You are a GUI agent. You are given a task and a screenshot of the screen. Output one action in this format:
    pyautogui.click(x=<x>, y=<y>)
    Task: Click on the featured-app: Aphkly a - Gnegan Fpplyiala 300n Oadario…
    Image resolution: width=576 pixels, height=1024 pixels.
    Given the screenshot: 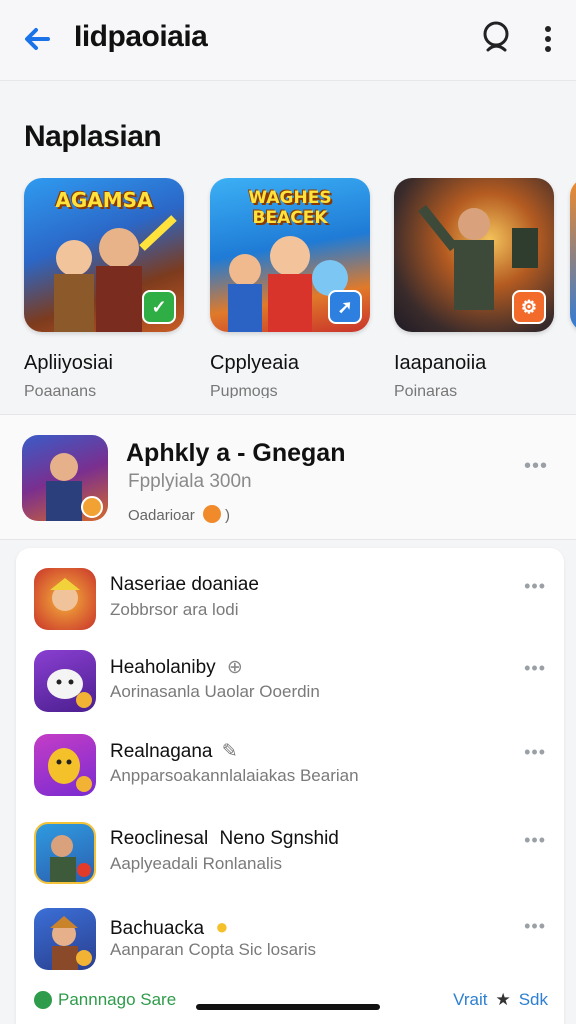 What is the action you would take?
    pyautogui.click(x=288, y=477)
    